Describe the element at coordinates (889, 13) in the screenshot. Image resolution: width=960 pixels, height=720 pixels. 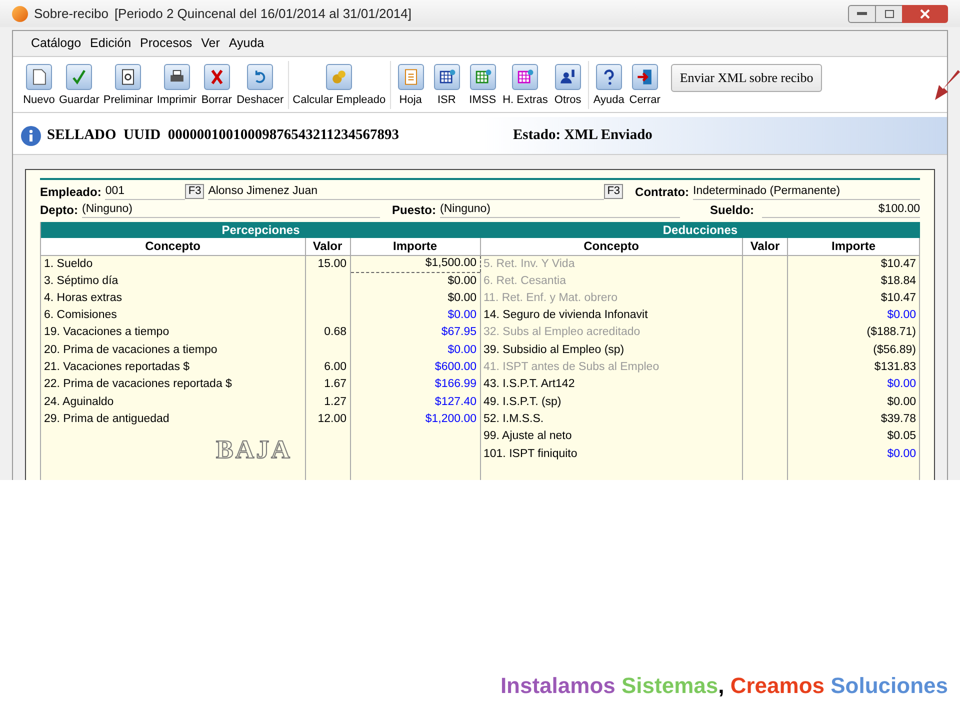
I see `maximize-button` at that location.